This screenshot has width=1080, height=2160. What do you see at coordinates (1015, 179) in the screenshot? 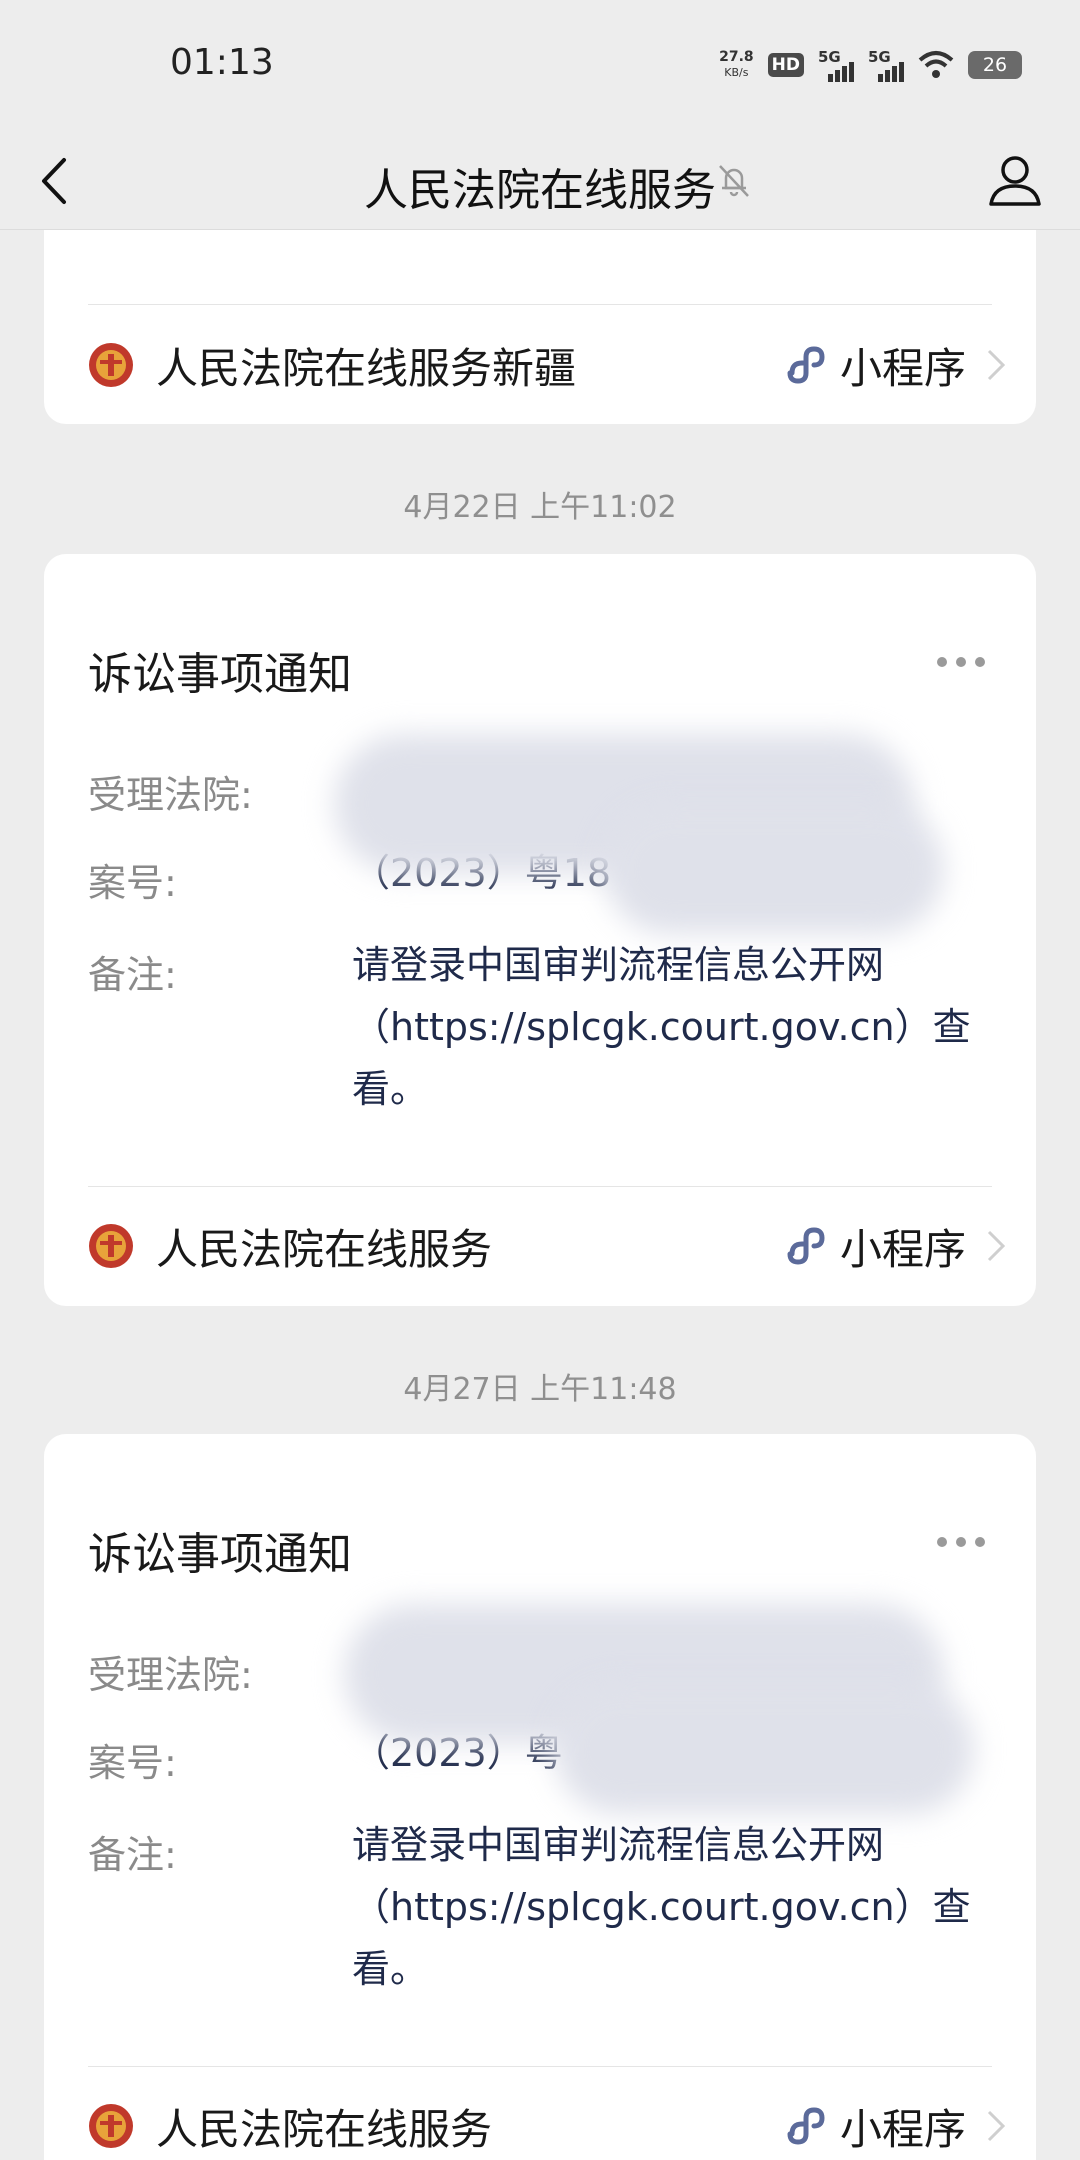
I see `profile-icon` at bounding box center [1015, 179].